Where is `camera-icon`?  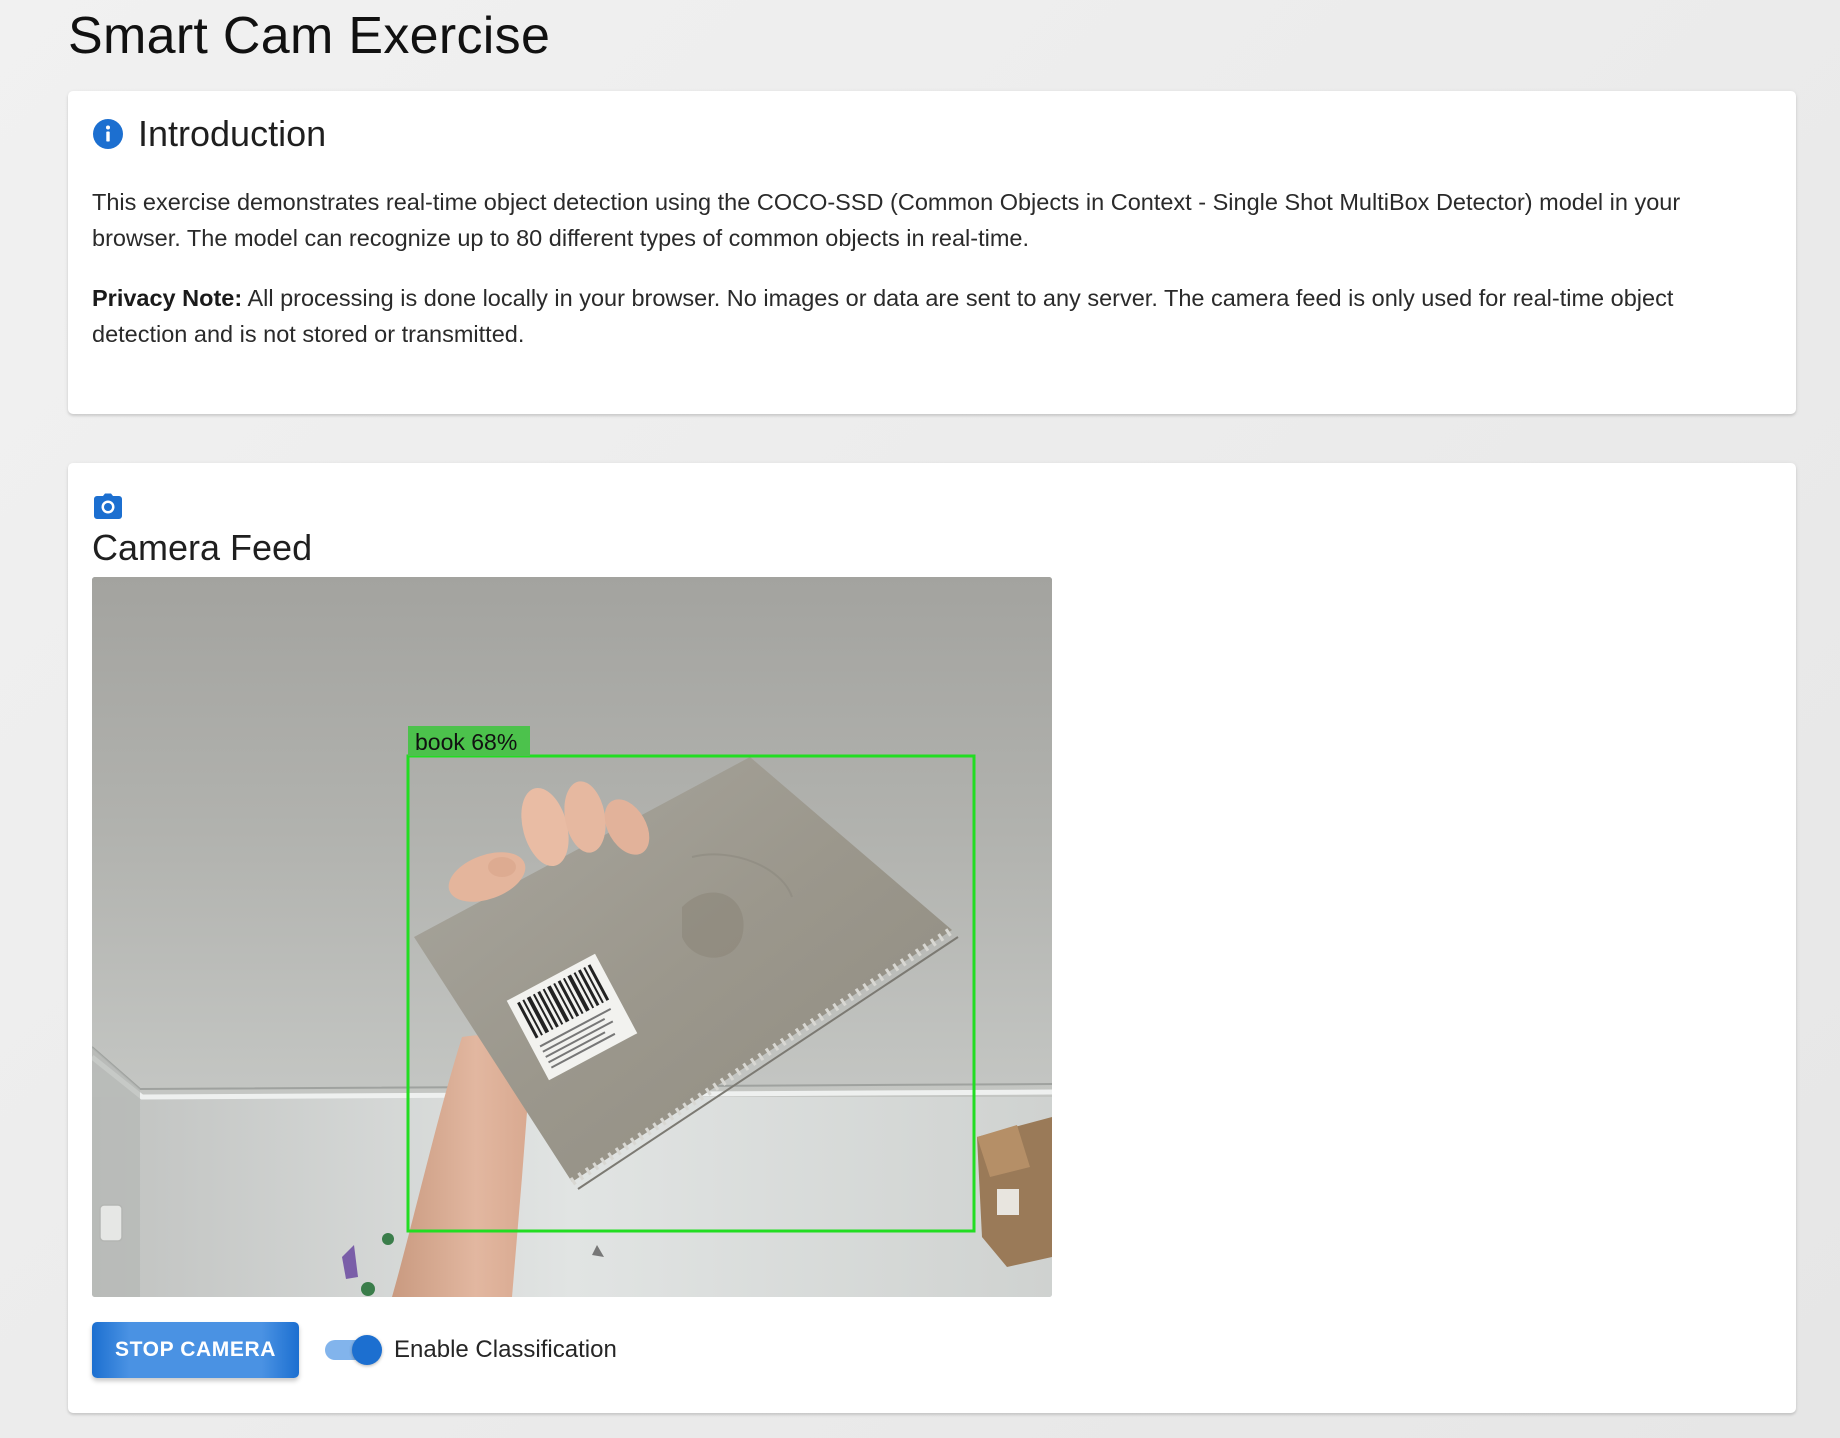
camera-icon is located at coordinates (108, 506).